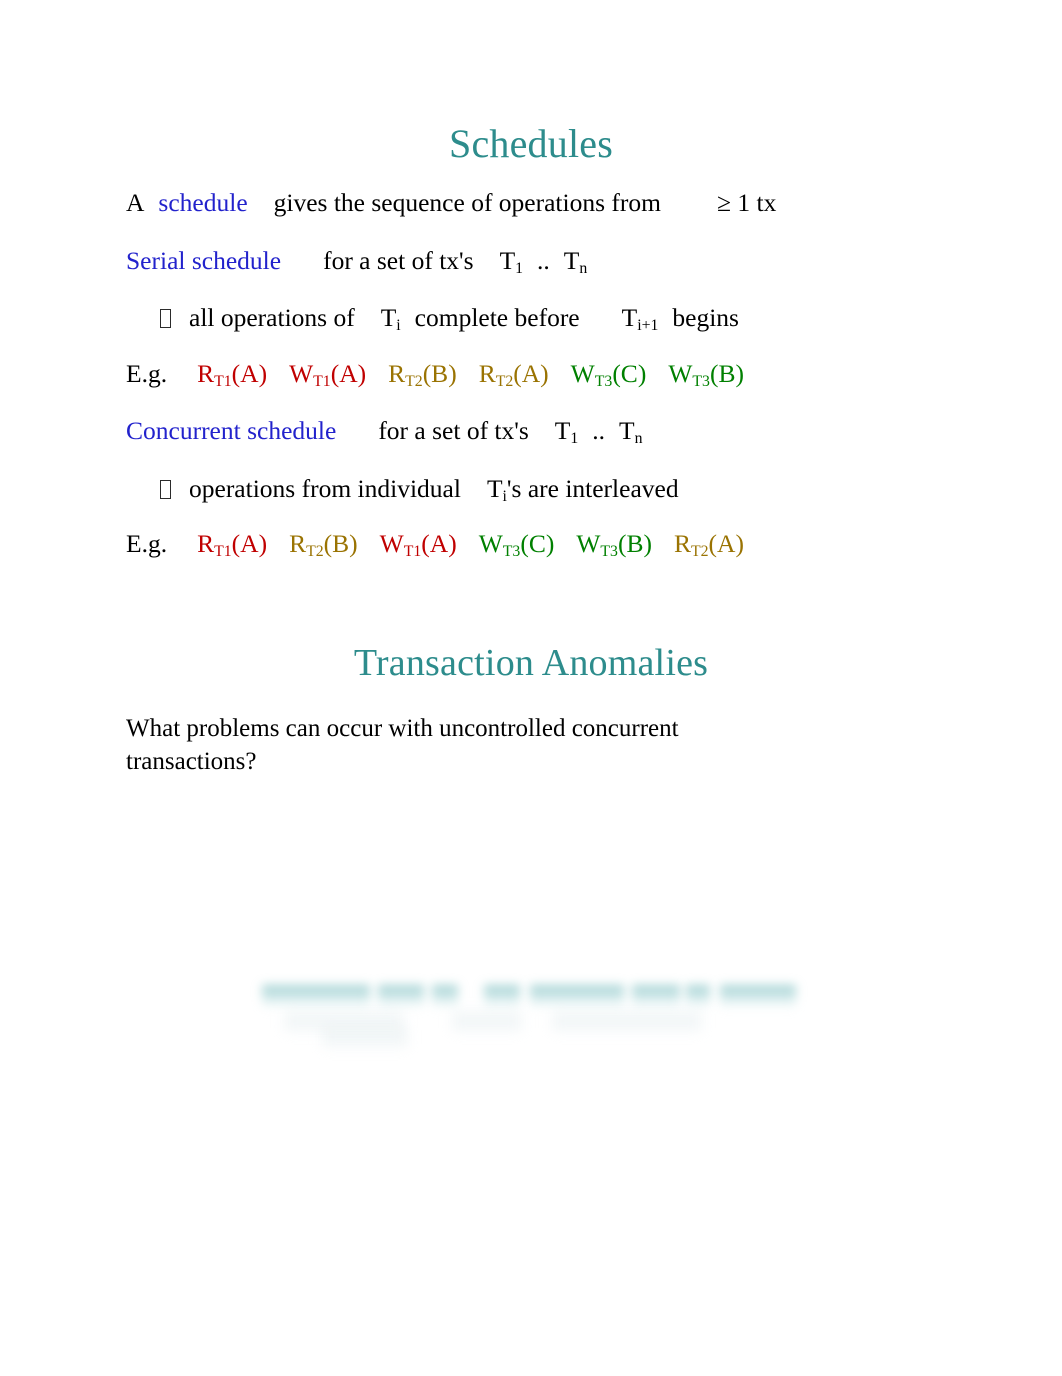 The width and height of the screenshot is (1062, 1376). I want to click on line3-text: for a set of tx's, so click(453, 430).